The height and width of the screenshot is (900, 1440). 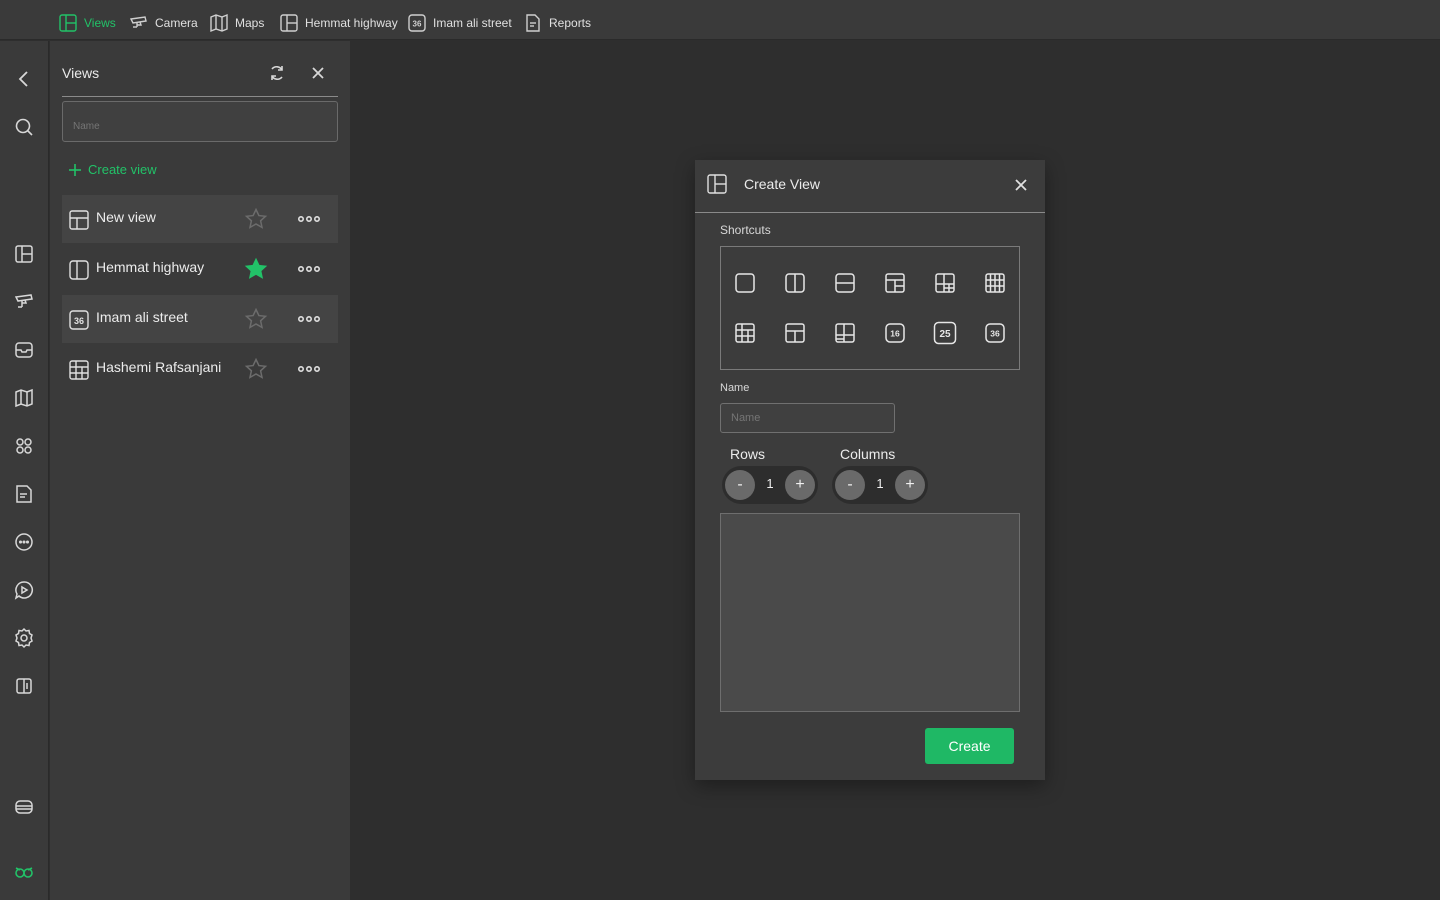 I want to click on shortcuts-label: Shortcuts, so click(x=745, y=230).